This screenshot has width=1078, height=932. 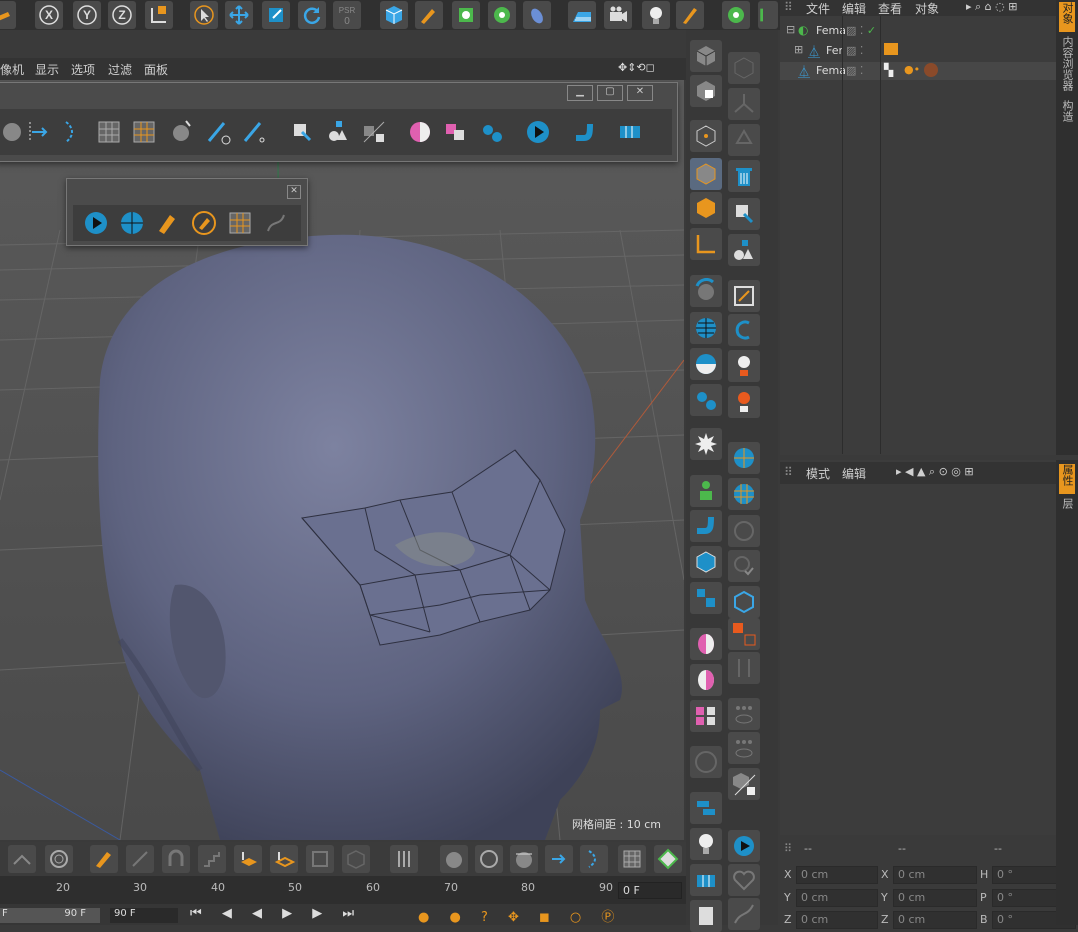 What do you see at coordinates (640, 93) in the screenshot?
I see `close-button: ✕` at bounding box center [640, 93].